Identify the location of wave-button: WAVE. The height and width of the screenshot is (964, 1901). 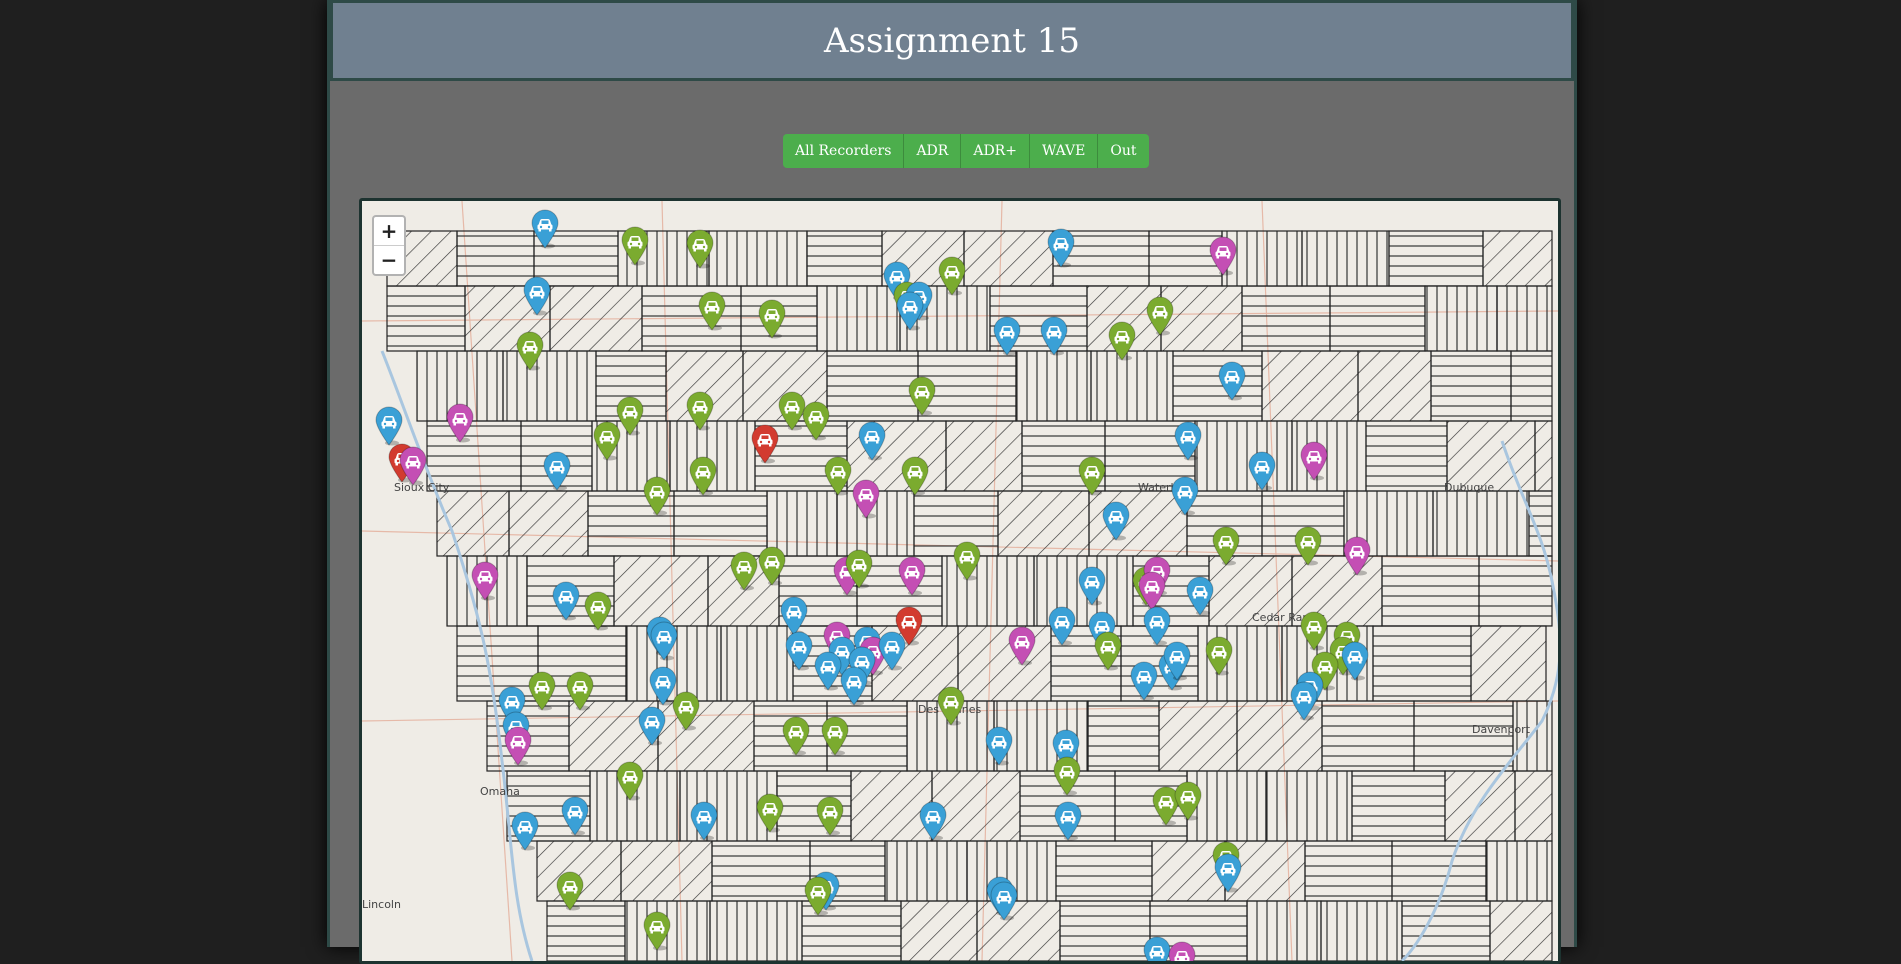
(1064, 151).